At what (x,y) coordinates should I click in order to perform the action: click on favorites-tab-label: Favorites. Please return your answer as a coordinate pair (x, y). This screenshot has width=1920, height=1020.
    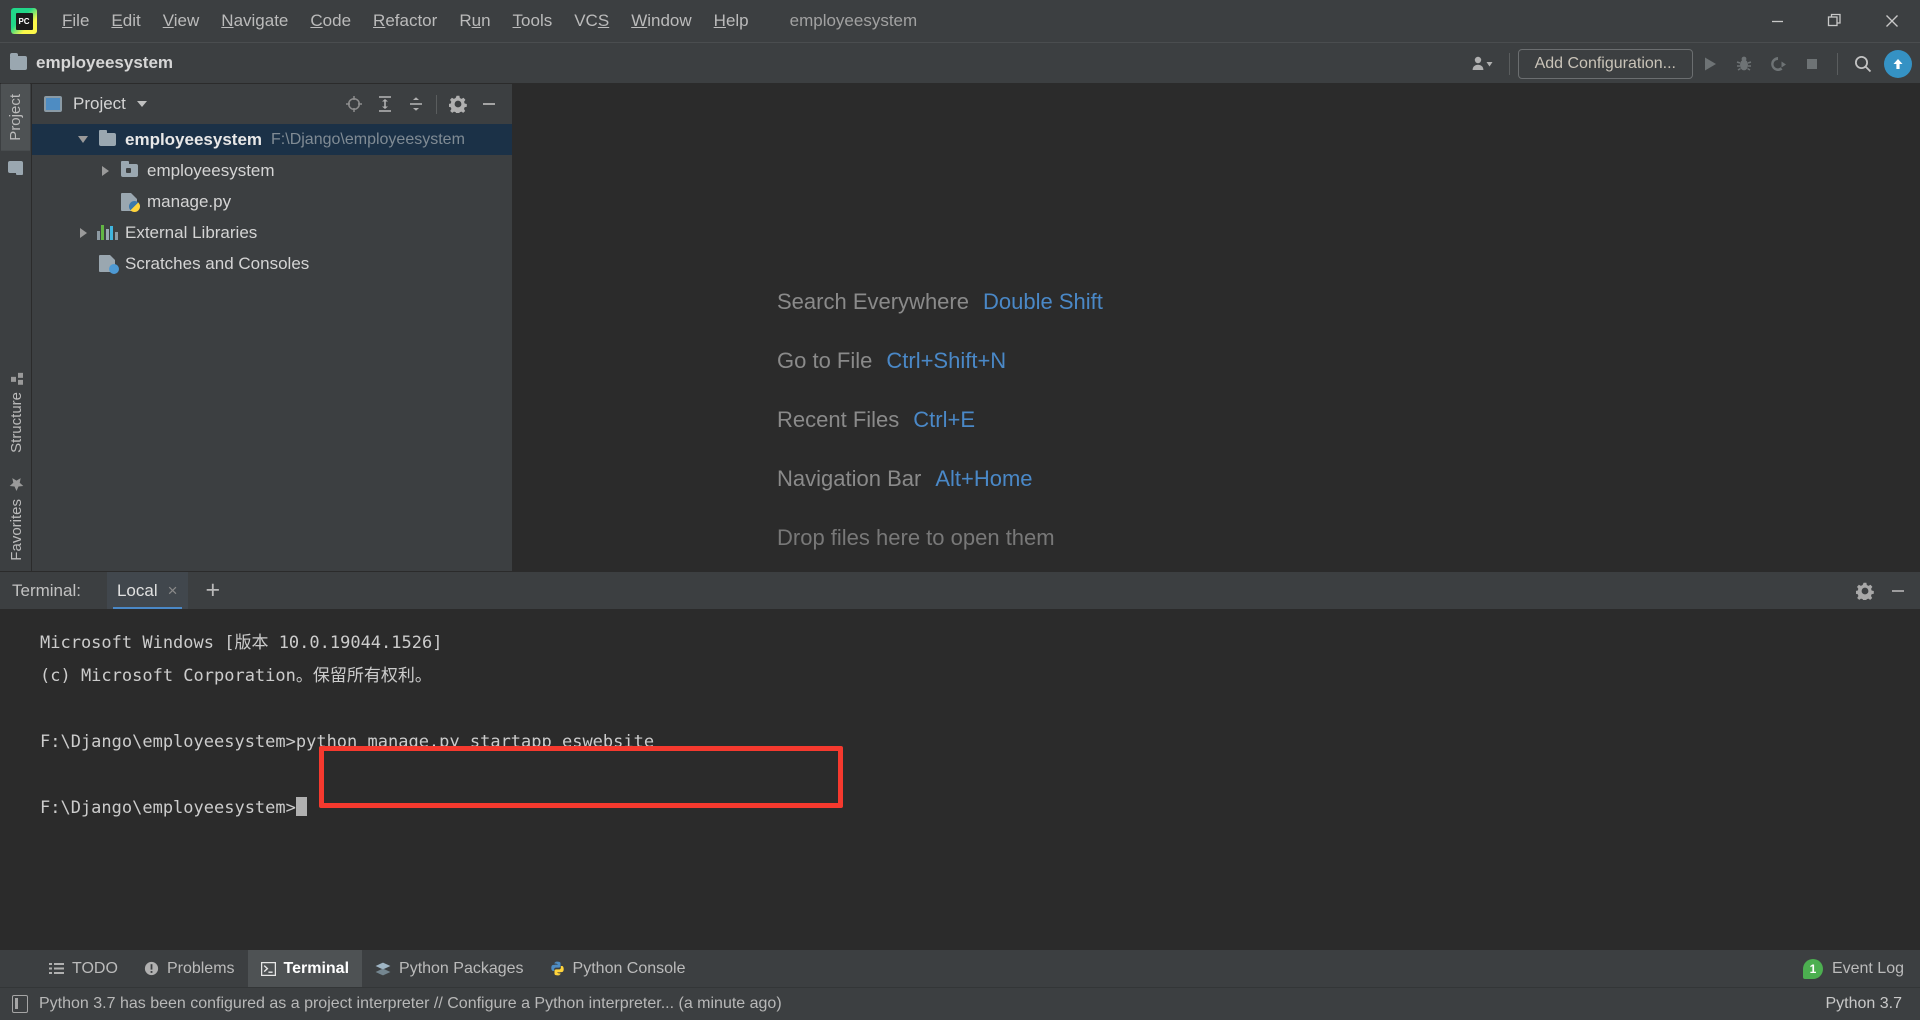
    Looking at the image, I should click on (16, 530).